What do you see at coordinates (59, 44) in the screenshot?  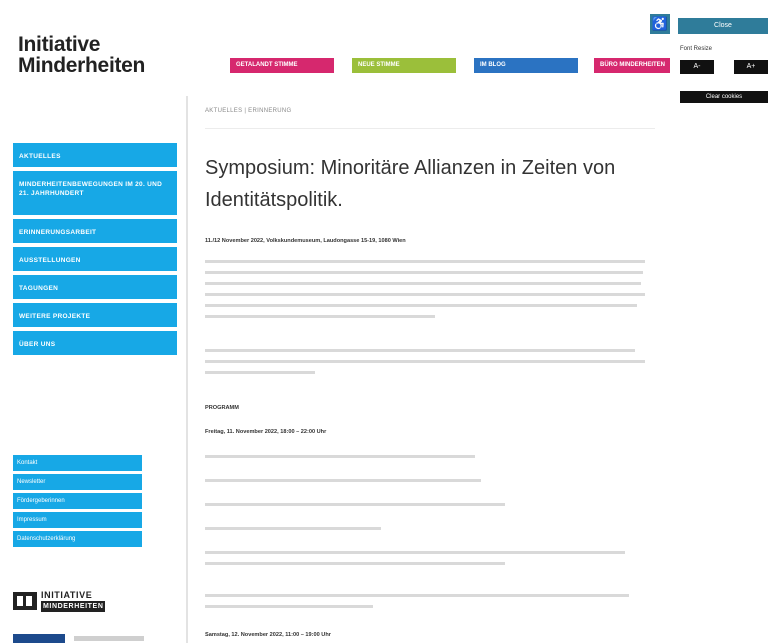 I see `logo-line-1: Initiative` at bounding box center [59, 44].